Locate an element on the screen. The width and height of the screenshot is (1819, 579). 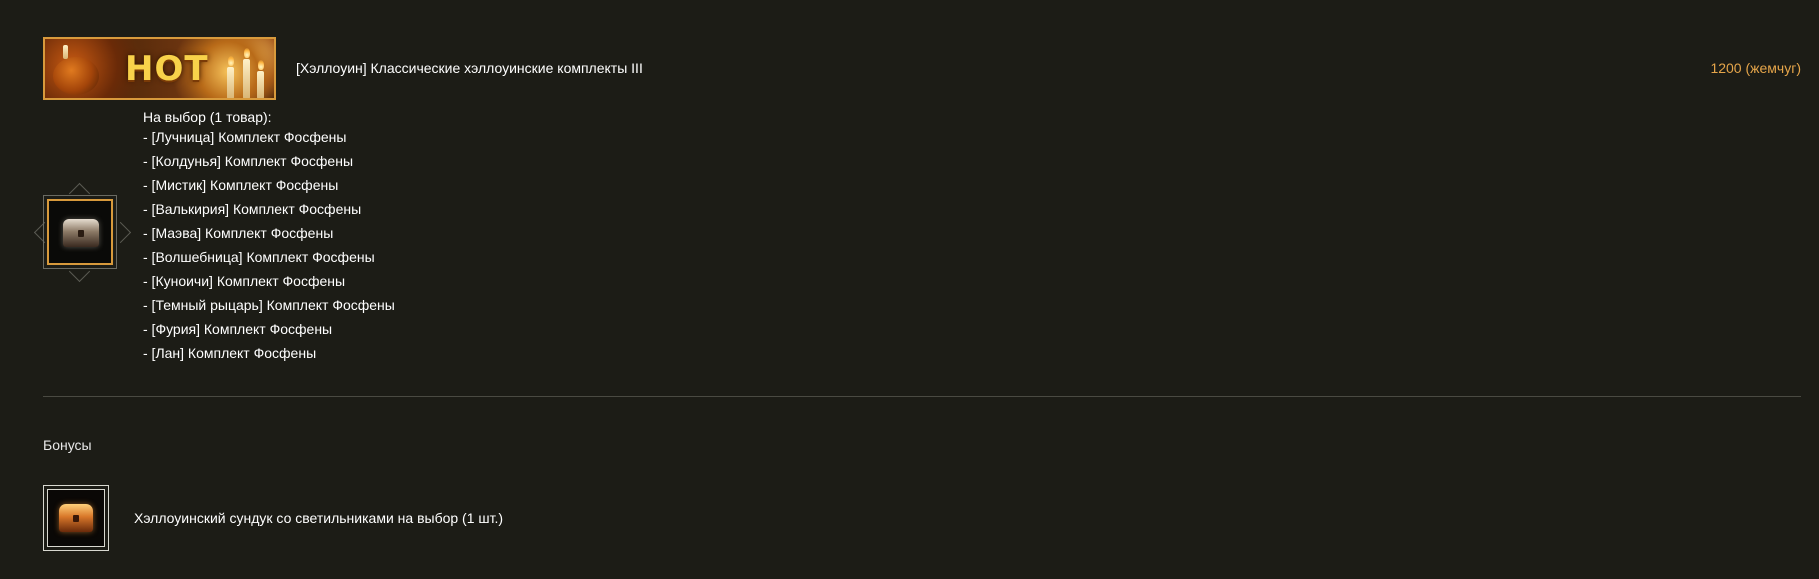
product-item-frame is located at coordinates (80, 232).